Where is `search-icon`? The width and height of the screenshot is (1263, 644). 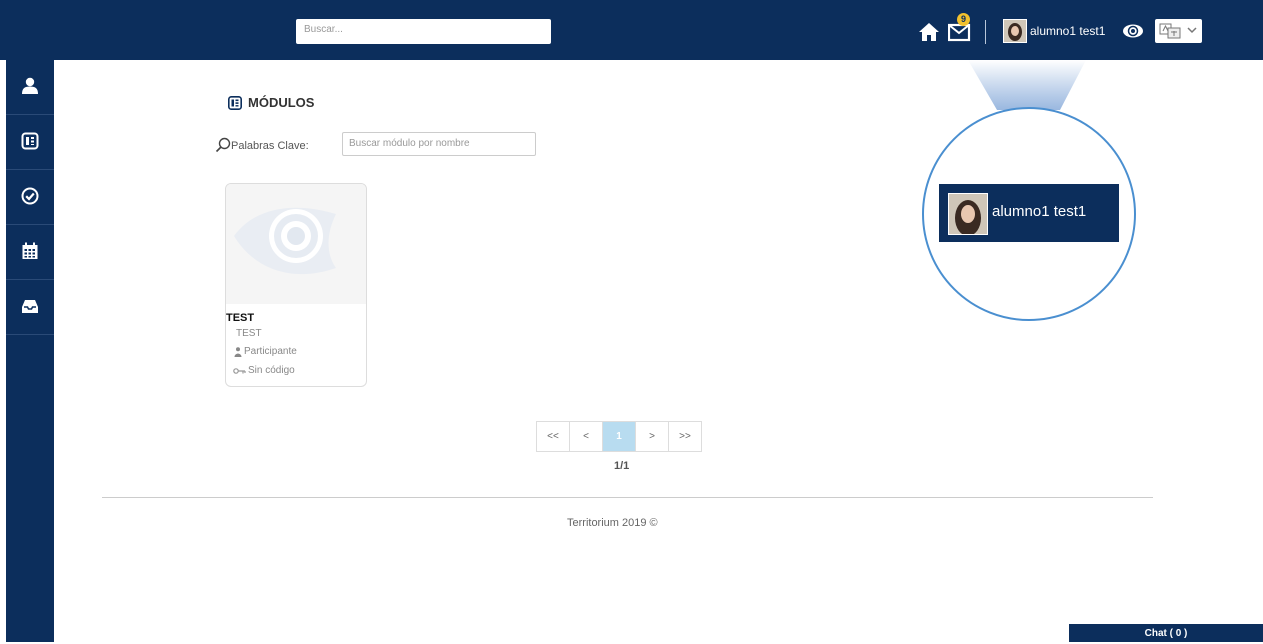
search-icon is located at coordinates (223, 145).